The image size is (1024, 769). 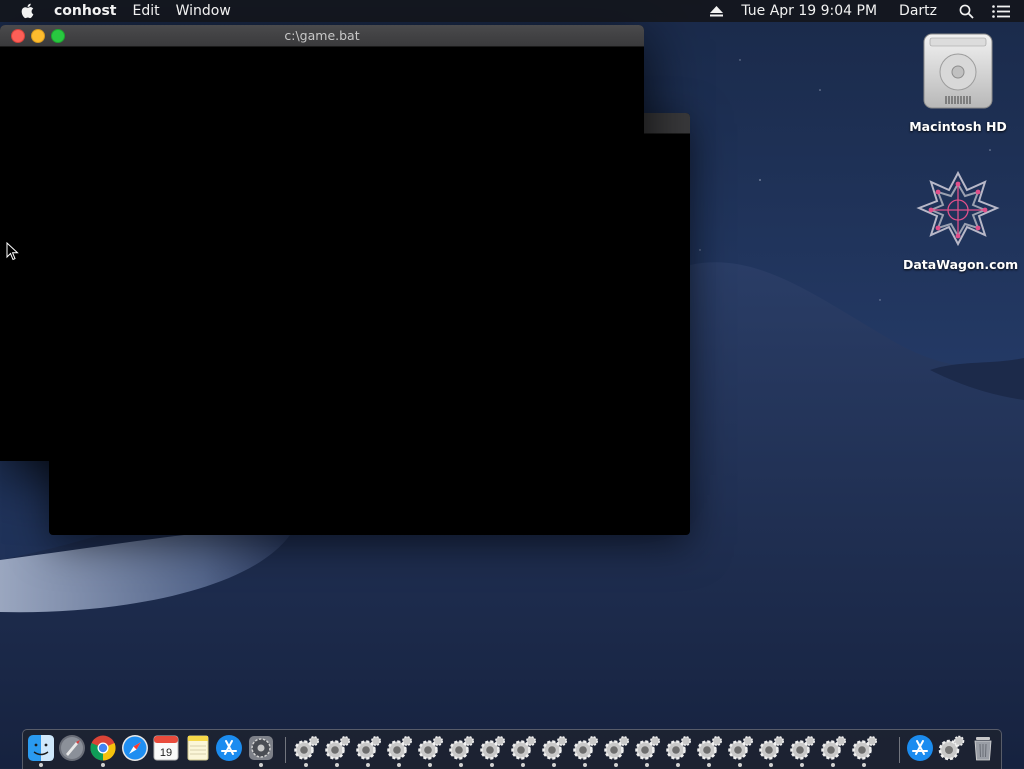 What do you see at coordinates (1001, 11) in the screenshot?
I see `notification-center-icon` at bounding box center [1001, 11].